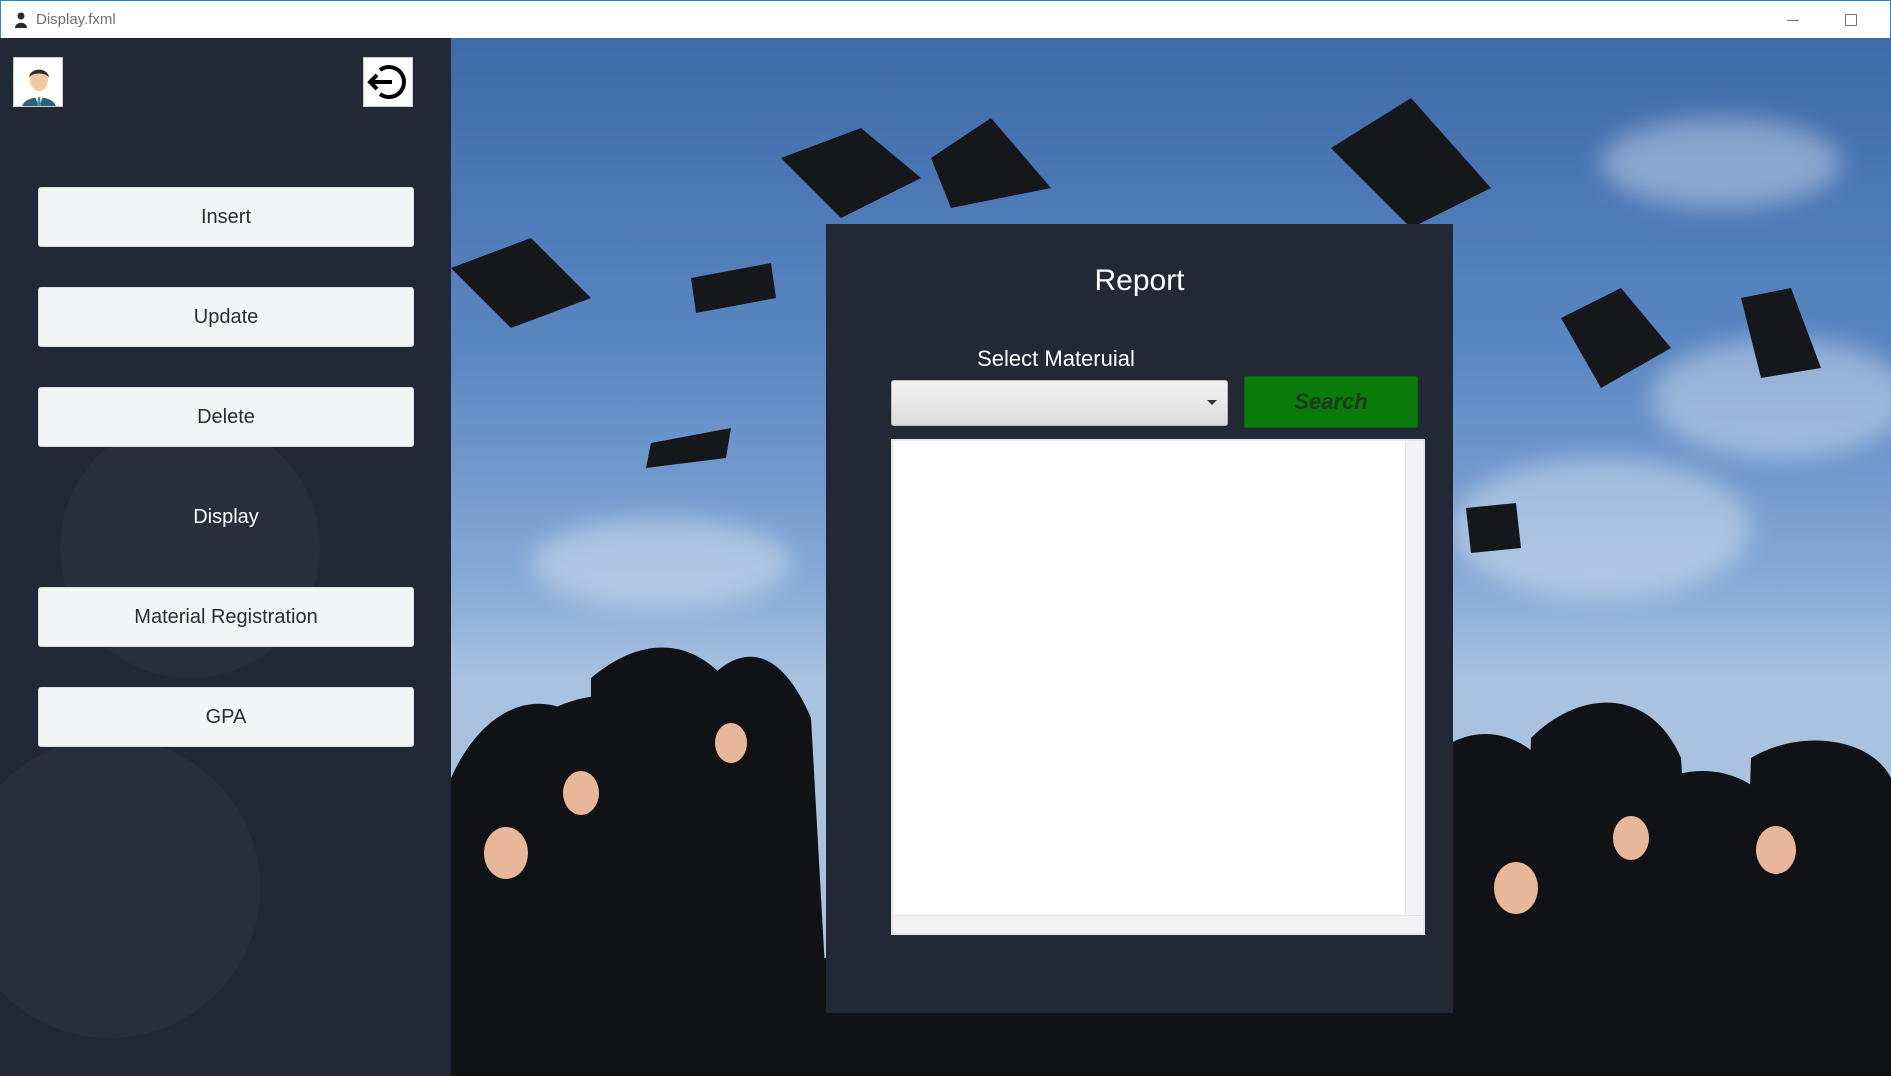 The height and width of the screenshot is (1076, 1891). I want to click on logout-button, so click(388, 82).